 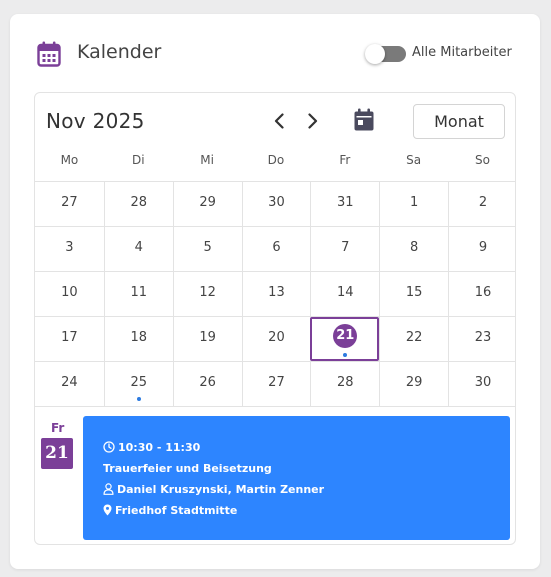 I want to click on day-number: 11, so click(x=139, y=292).